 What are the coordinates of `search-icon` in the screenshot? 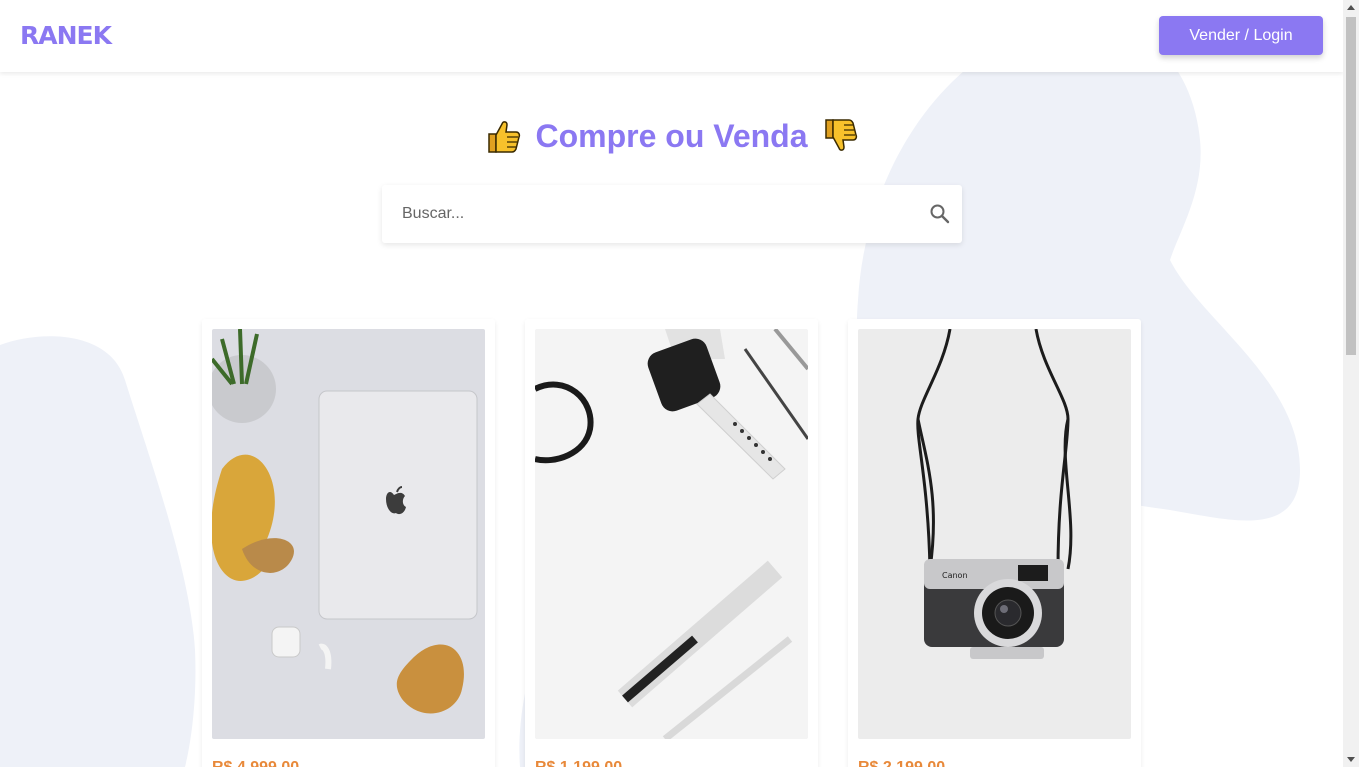 It's located at (940, 214).